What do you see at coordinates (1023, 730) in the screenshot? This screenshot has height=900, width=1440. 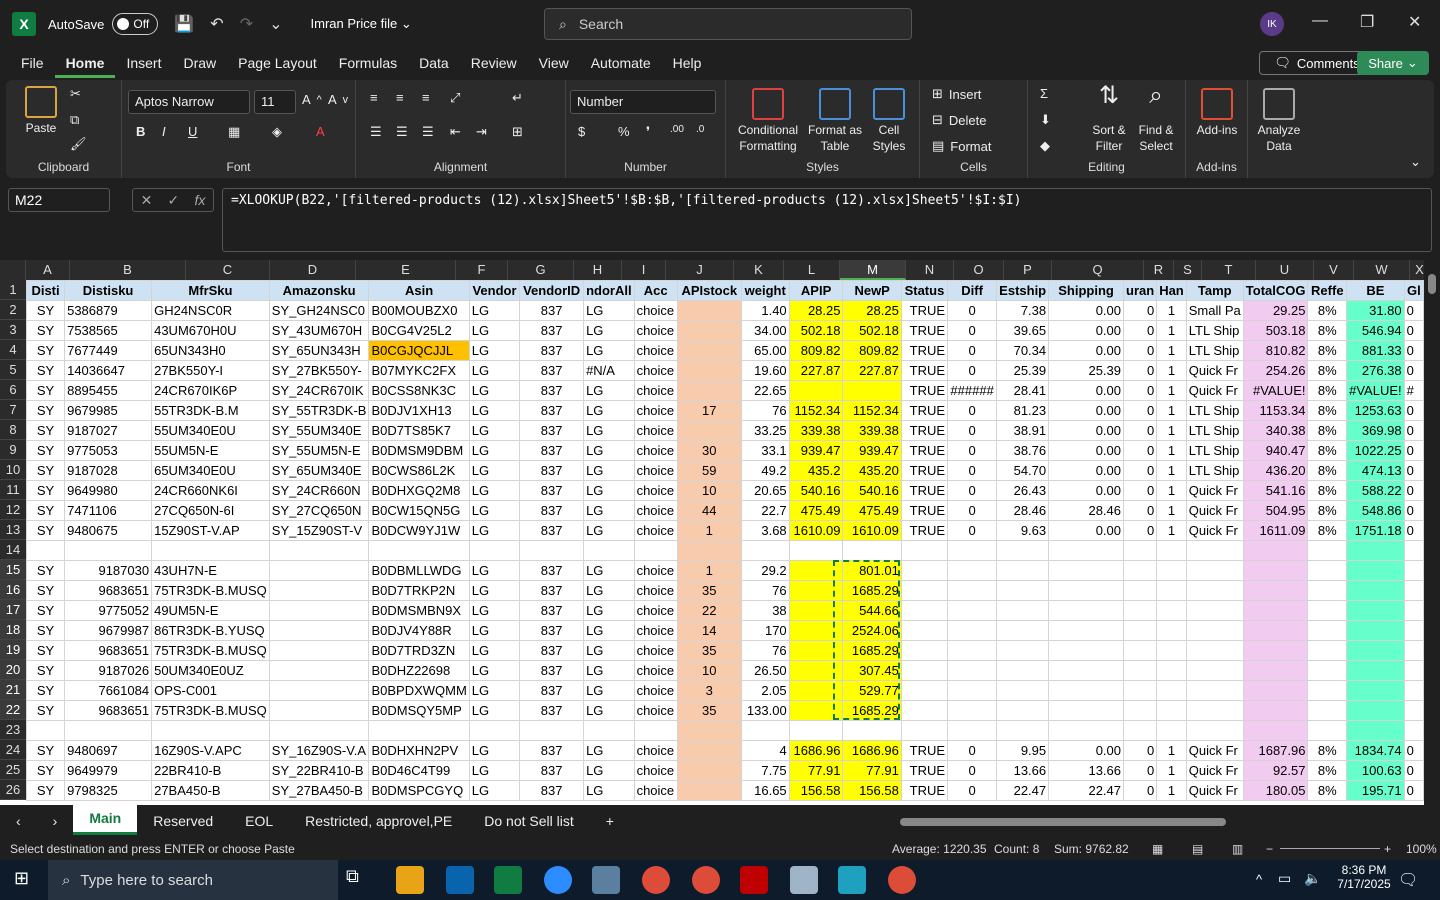 I see `cell-p23` at bounding box center [1023, 730].